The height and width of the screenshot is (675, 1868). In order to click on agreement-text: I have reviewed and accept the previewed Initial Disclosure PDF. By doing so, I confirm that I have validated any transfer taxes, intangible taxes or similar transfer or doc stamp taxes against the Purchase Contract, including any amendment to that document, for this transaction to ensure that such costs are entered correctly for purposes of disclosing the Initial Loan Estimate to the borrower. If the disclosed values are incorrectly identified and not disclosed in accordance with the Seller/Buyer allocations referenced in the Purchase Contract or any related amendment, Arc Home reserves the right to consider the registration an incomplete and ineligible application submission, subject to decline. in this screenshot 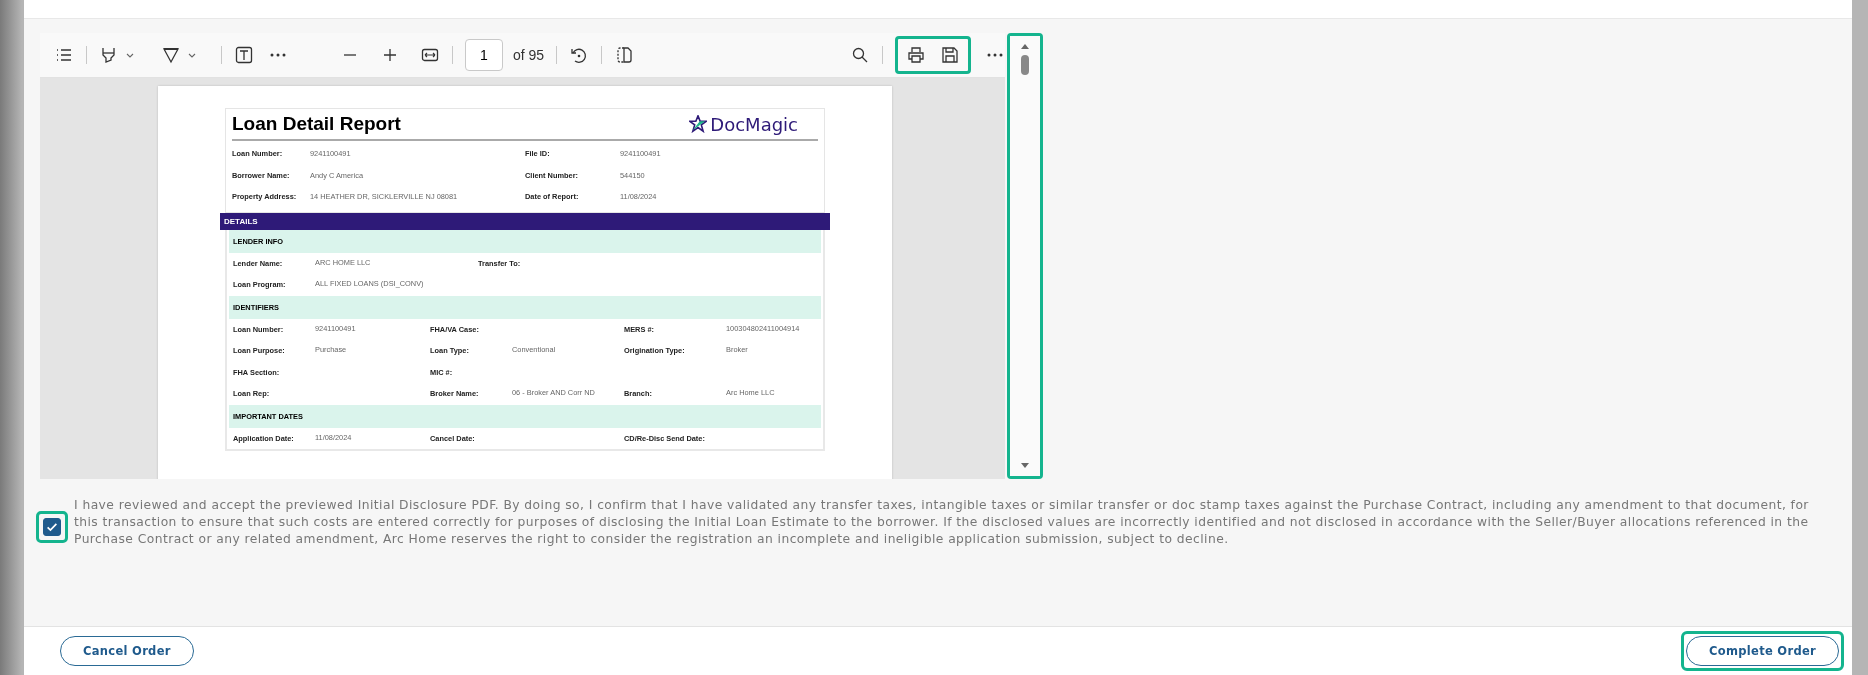, I will do `click(942, 522)`.